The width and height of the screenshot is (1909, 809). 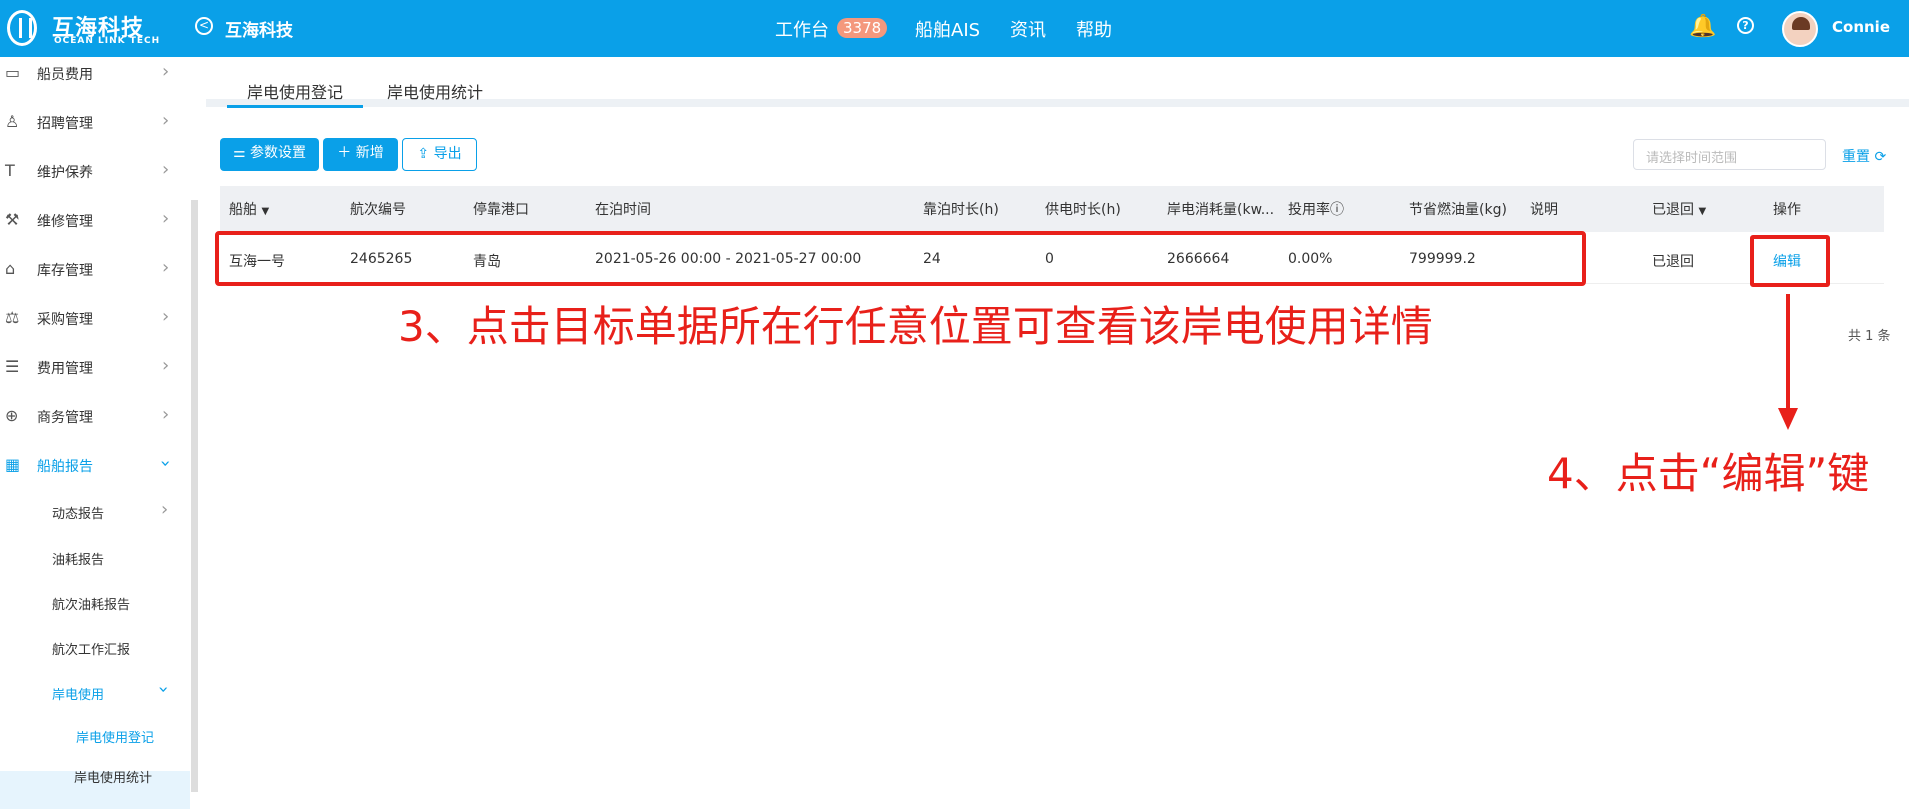 What do you see at coordinates (947, 29) in the screenshot?
I see `nav-ais: 船舶AIS` at bounding box center [947, 29].